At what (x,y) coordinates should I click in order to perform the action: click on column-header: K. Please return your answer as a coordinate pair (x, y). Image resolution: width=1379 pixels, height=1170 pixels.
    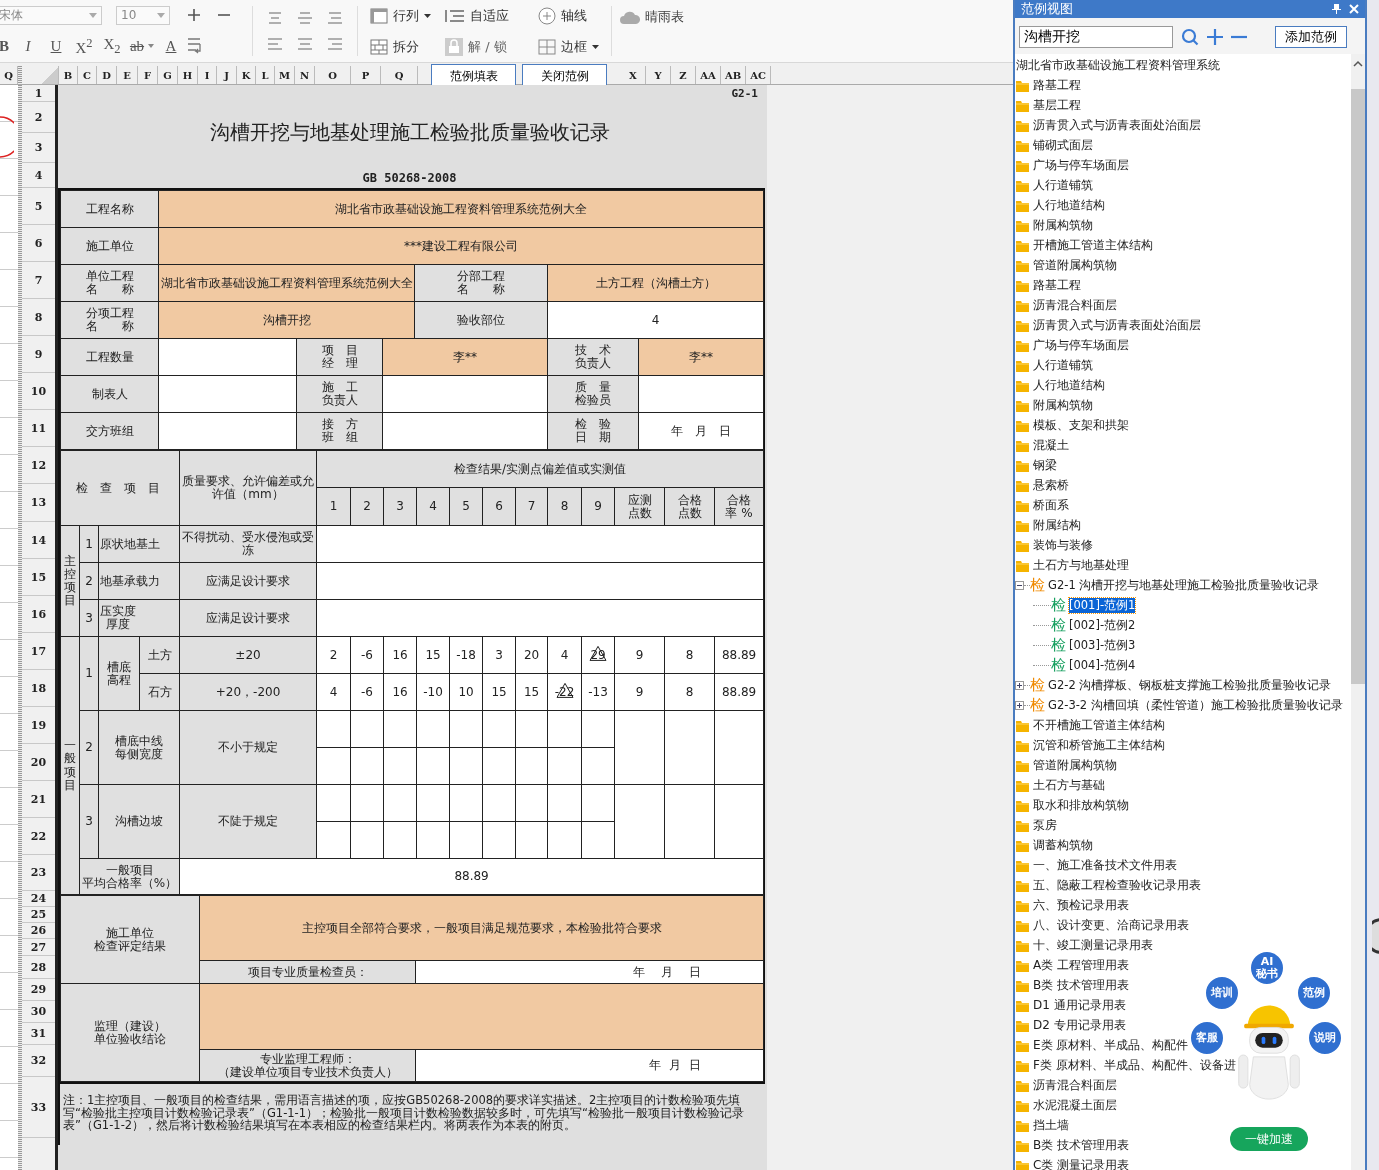
    Looking at the image, I should click on (246, 75).